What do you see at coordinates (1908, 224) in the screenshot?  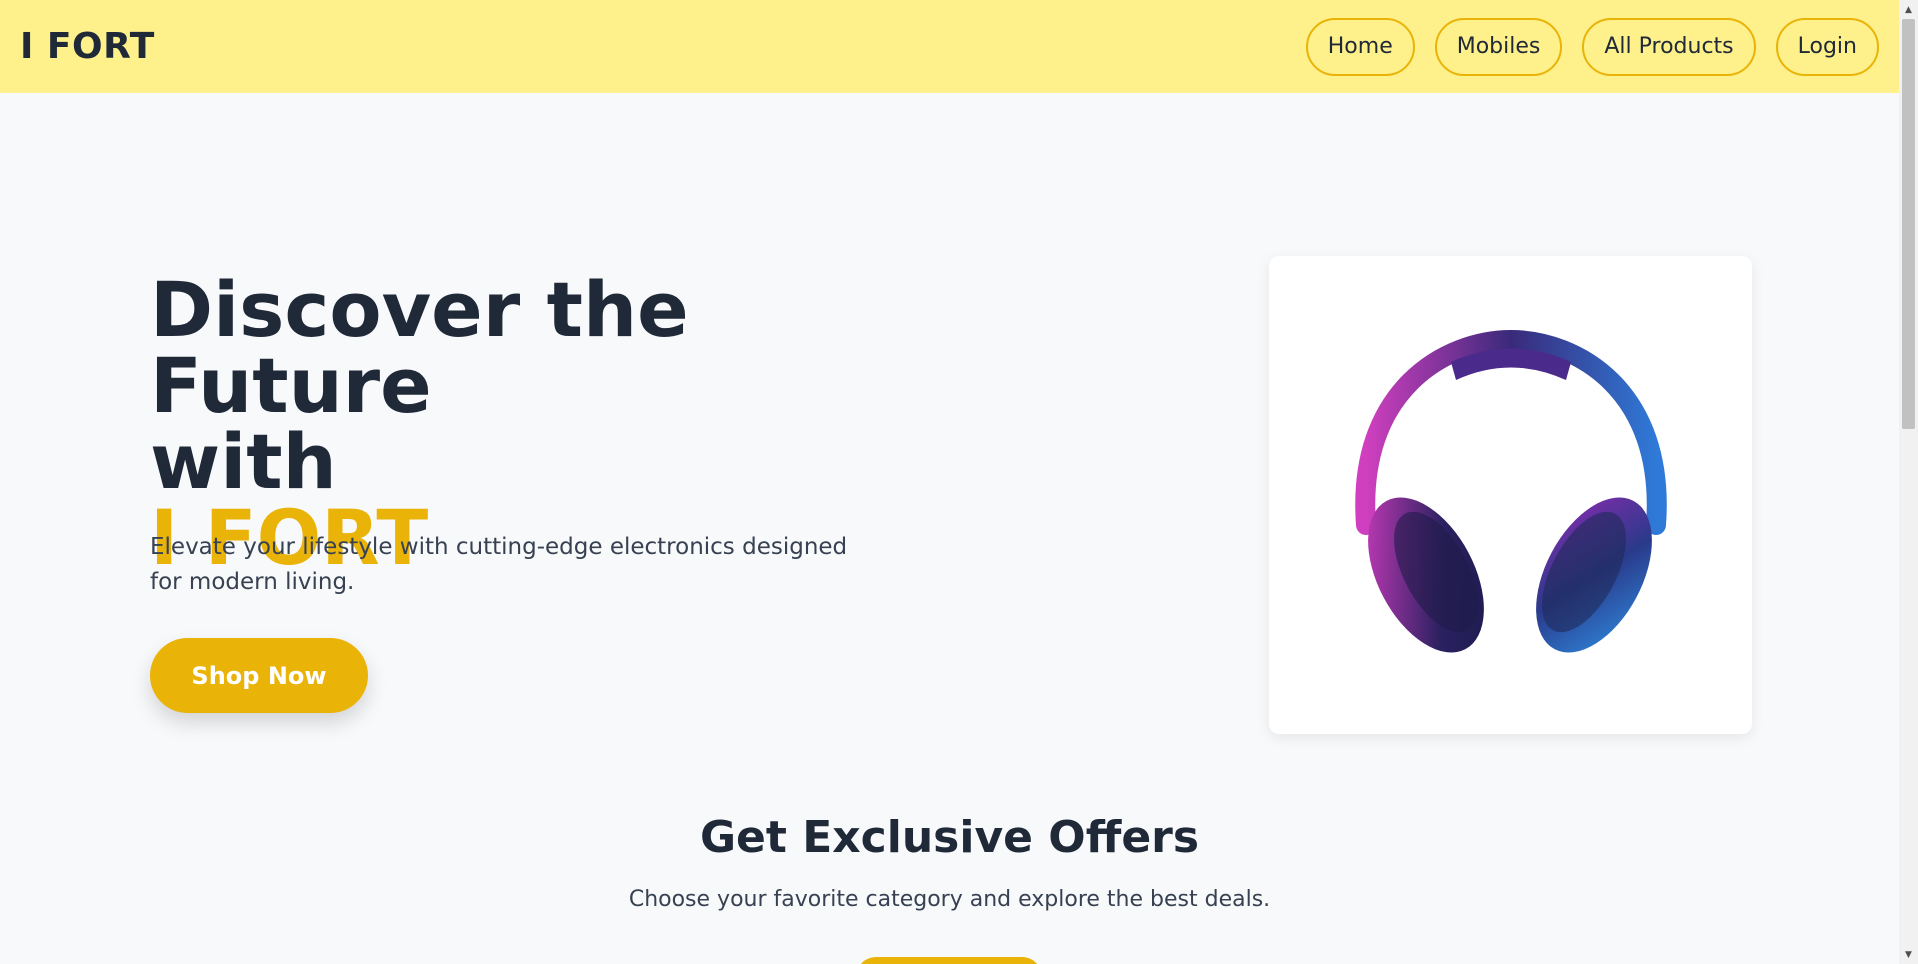 I see `scrollbar-thumb` at bounding box center [1908, 224].